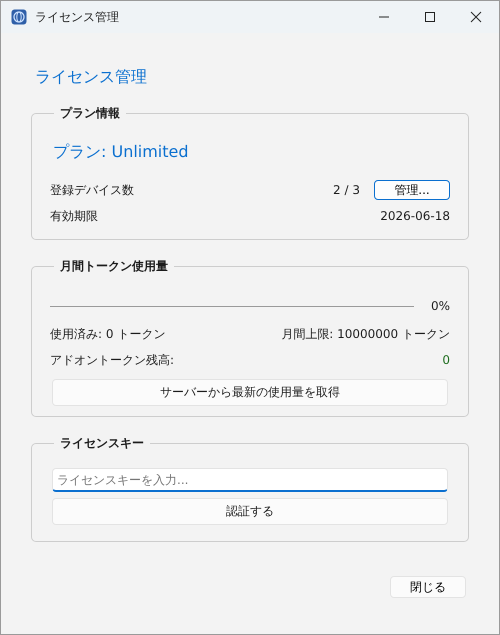 This screenshot has height=635, width=500. Describe the element at coordinates (114, 266) in the screenshot. I see `group-title: 月間トークン使用量` at that location.